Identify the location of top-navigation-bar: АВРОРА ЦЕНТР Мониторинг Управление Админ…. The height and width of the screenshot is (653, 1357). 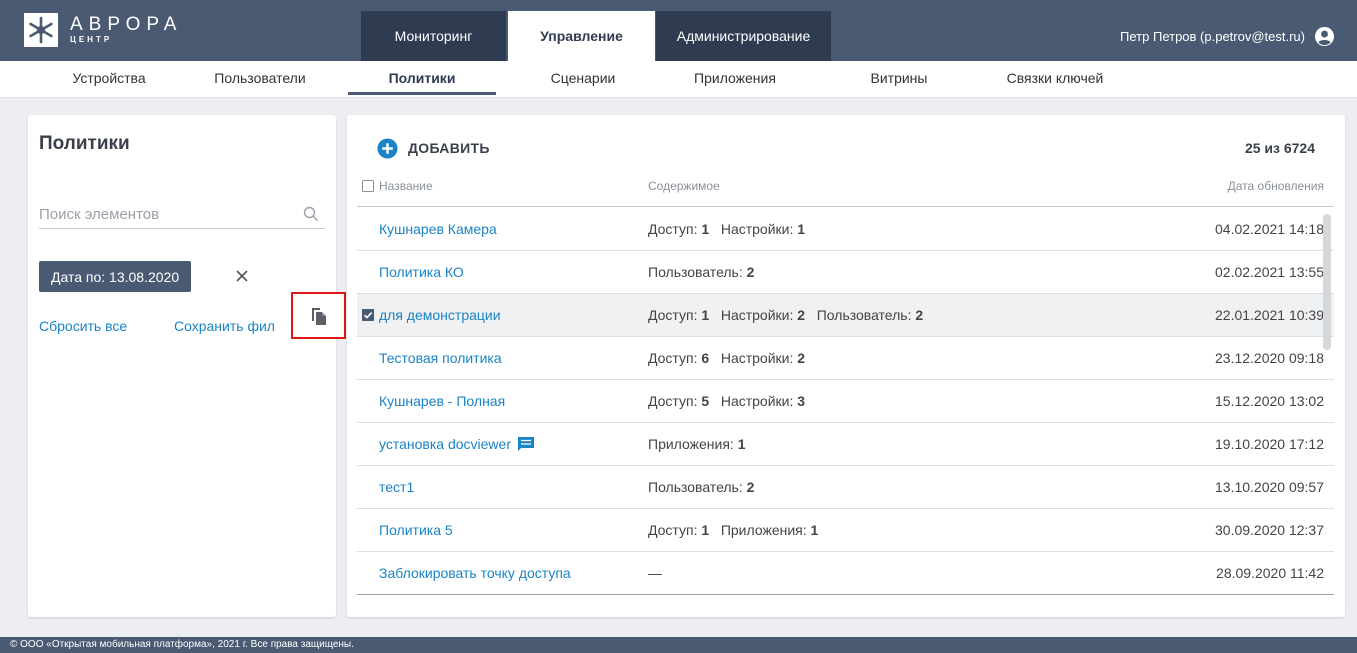
(678, 30).